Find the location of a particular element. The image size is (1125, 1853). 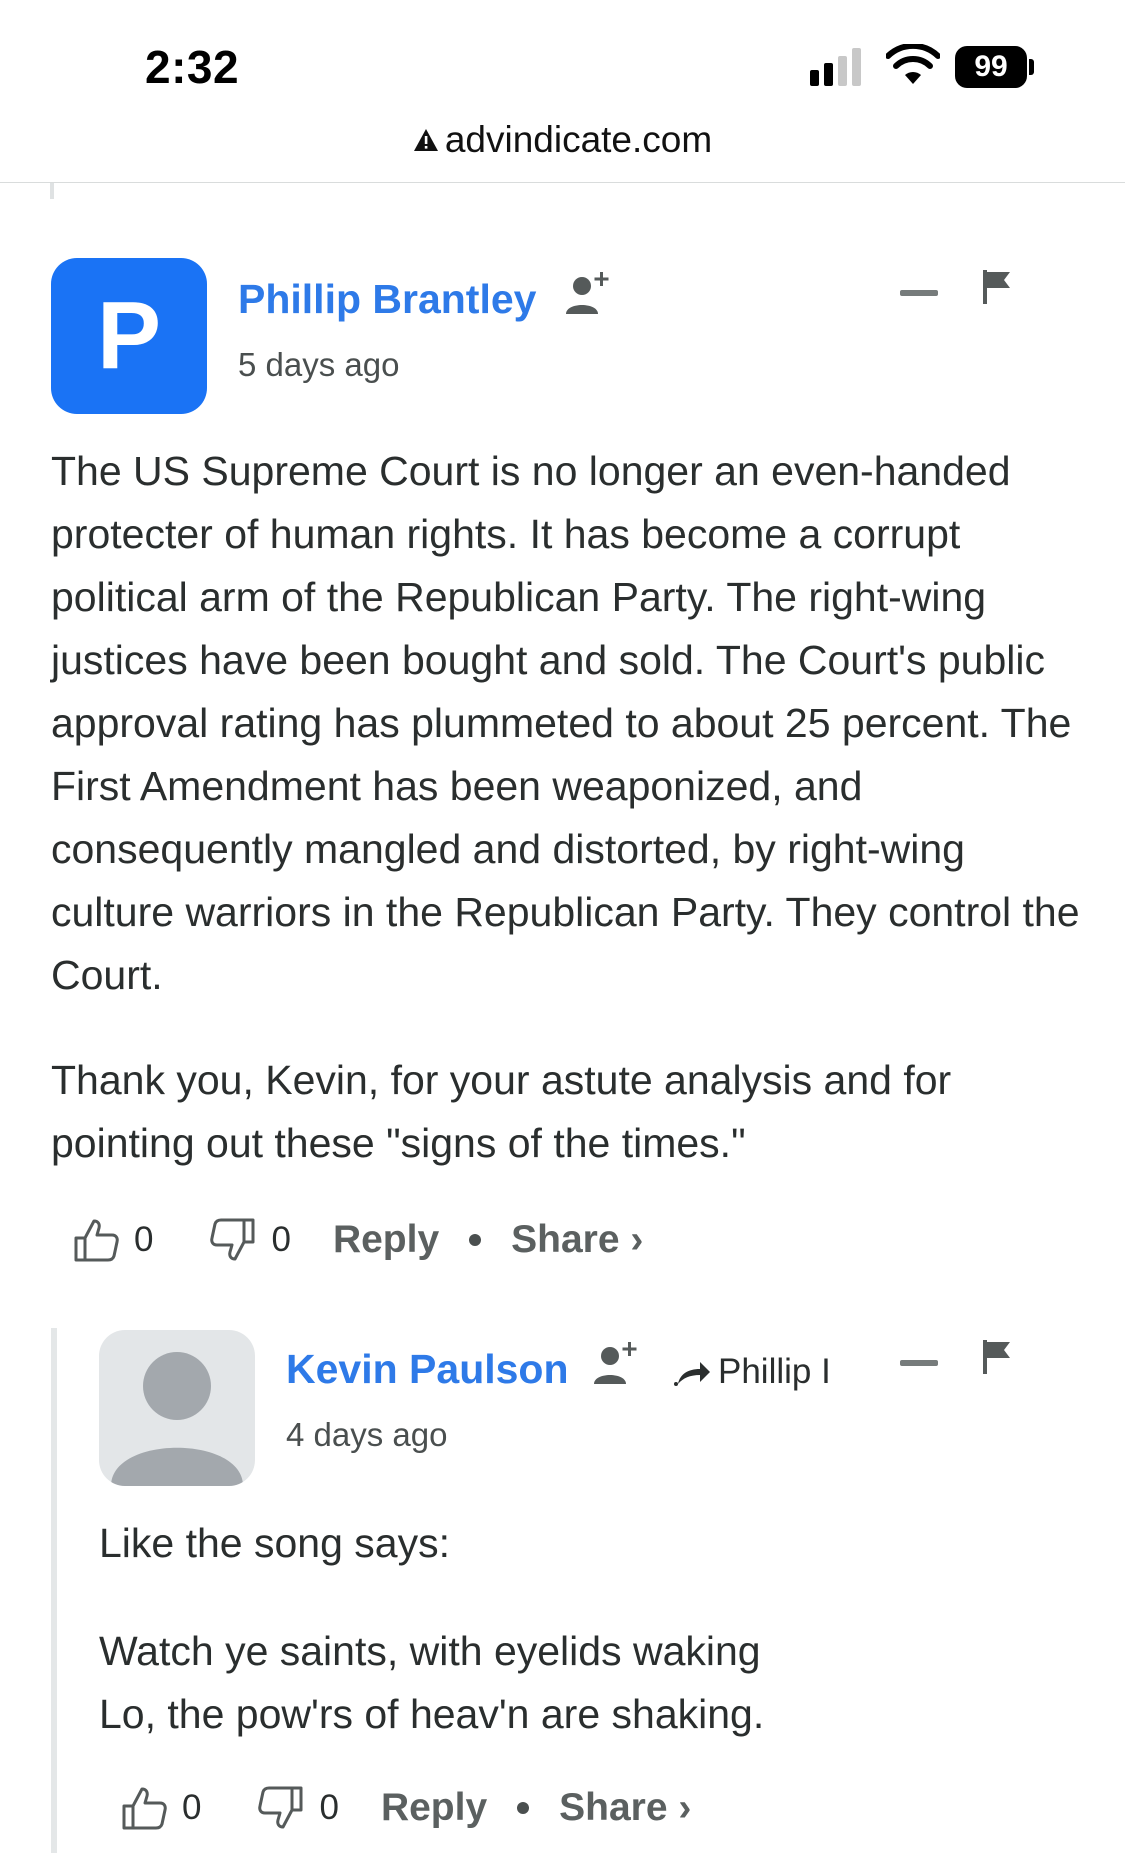

not-secure-warning-icon is located at coordinates (425, 140).